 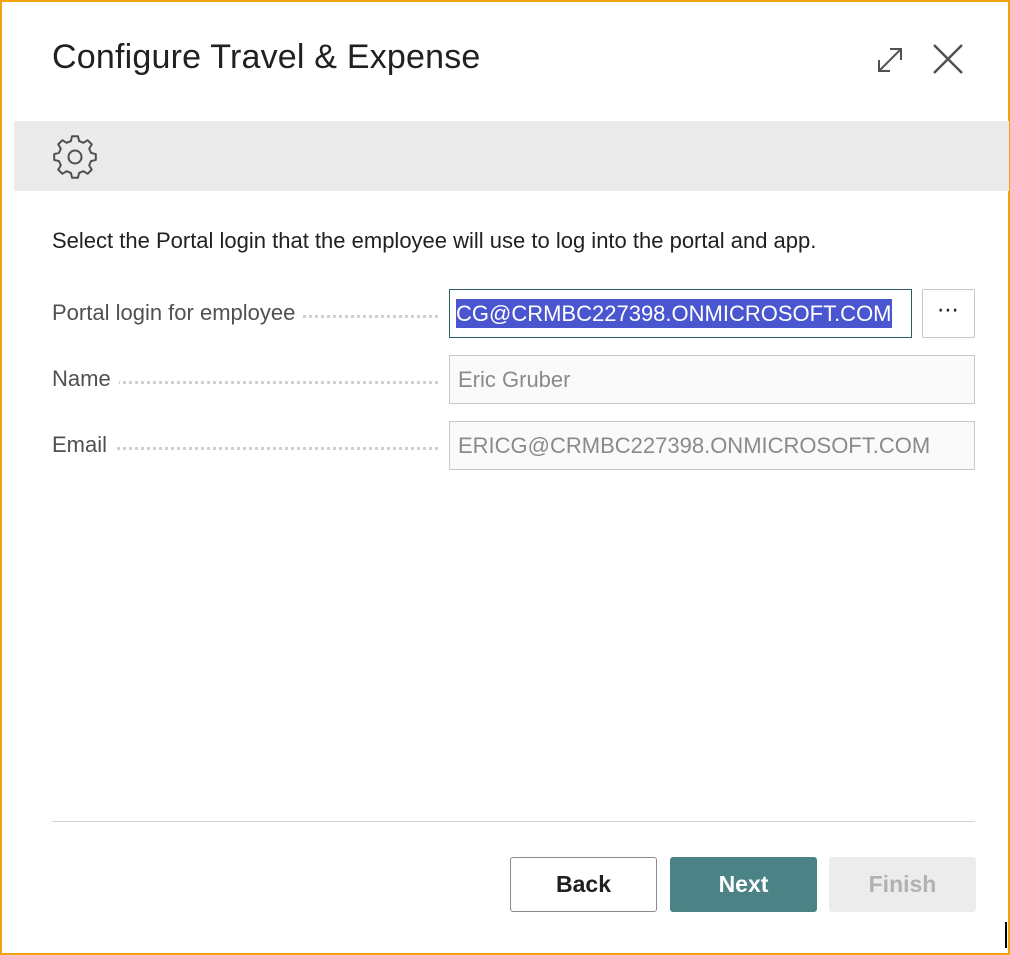 What do you see at coordinates (266, 57) in the screenshot?
I see `dialog-title: Configure Travel & Expense` at bounding box center [266, 57].